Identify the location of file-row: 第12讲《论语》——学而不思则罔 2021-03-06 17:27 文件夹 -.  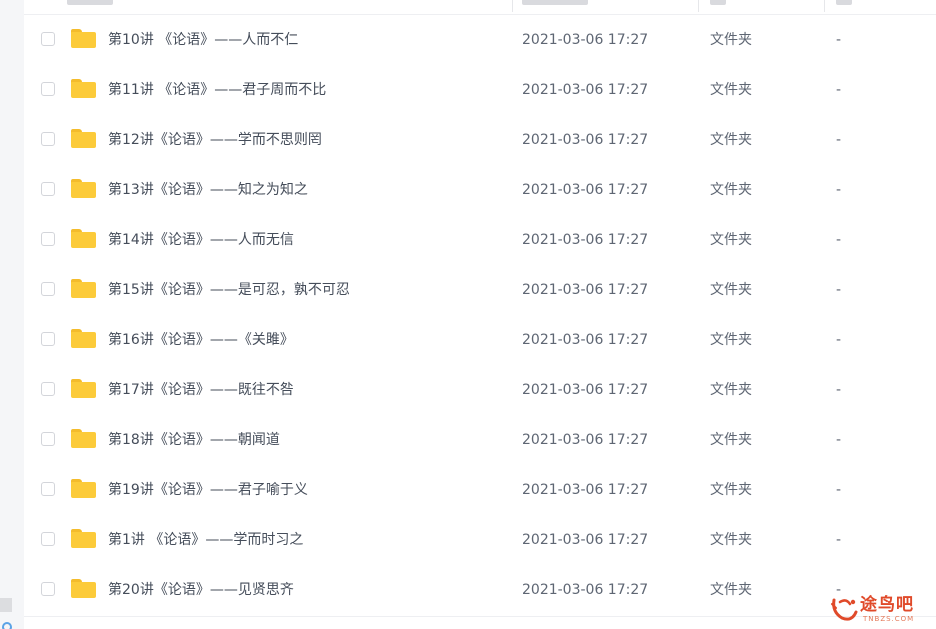
(480, 140).